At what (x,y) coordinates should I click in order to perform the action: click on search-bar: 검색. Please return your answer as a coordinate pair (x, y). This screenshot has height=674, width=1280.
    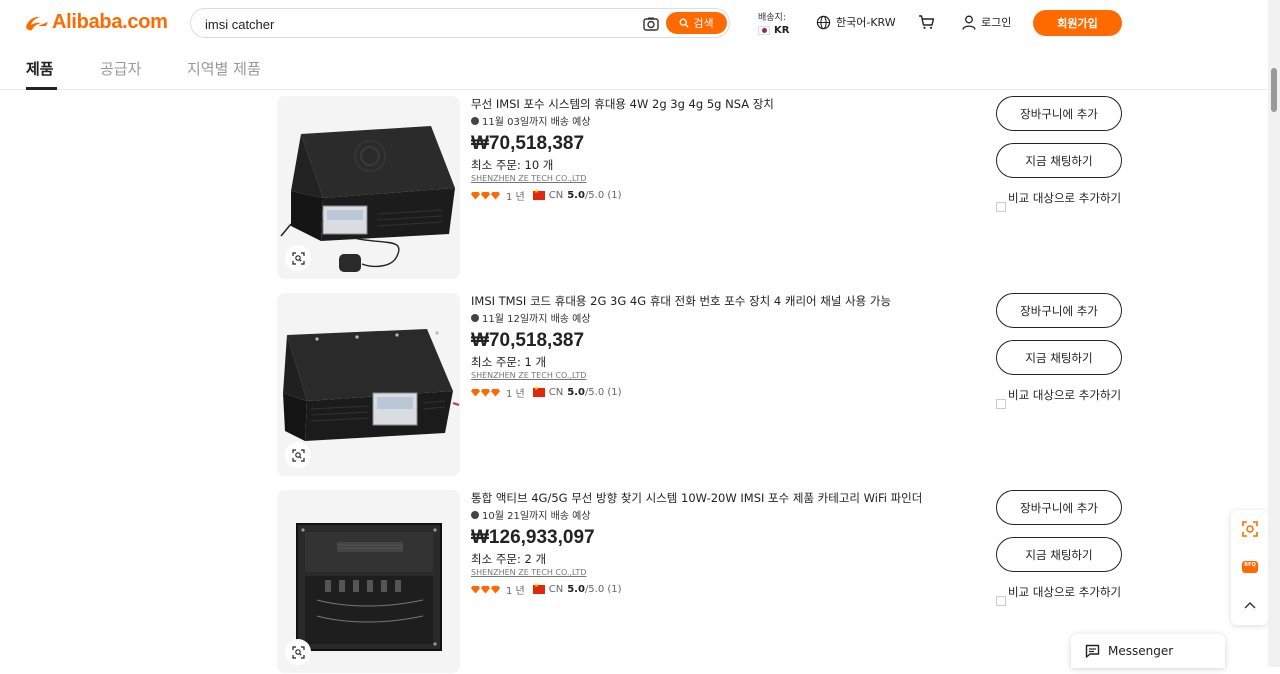
    Looking at the image, I should click on (460, 23).